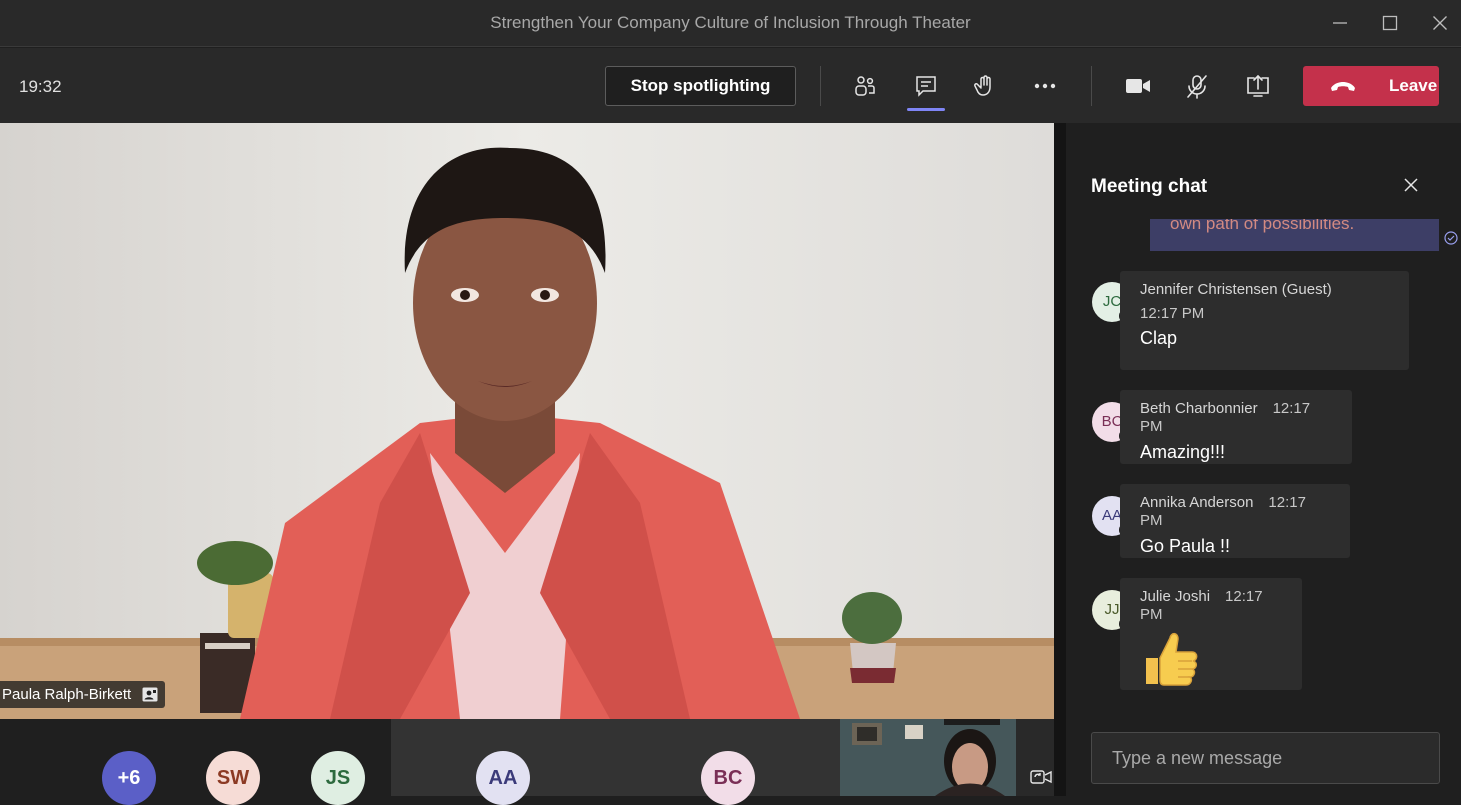 The width and height of the screenshot is (1461, 805). I want to click on message-body: Amazing!!!, so click(1183, 452).